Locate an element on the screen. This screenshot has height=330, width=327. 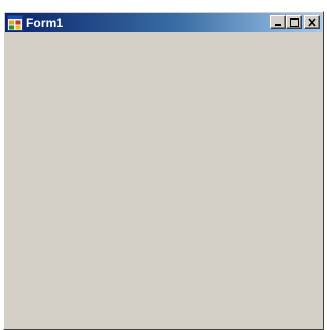
maximize-button is located at coordinates (294, 22).